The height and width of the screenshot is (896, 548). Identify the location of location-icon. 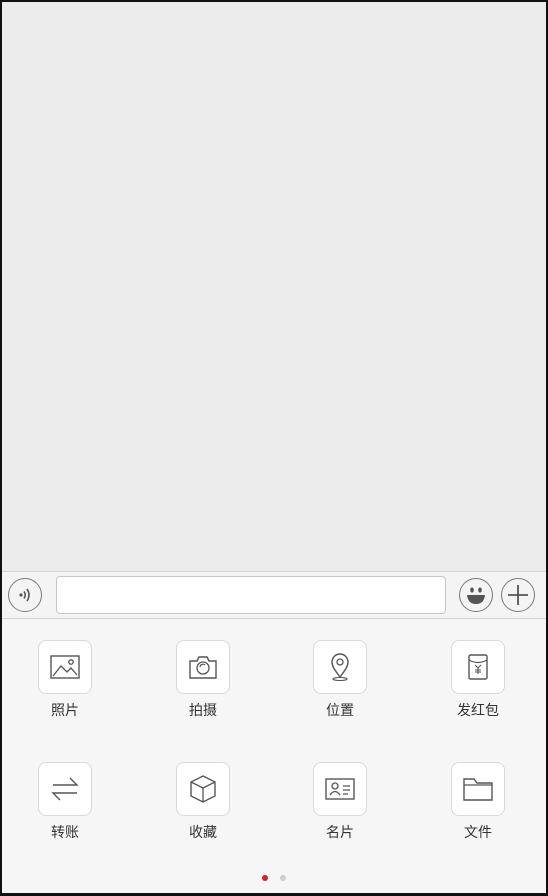
(340, 667).